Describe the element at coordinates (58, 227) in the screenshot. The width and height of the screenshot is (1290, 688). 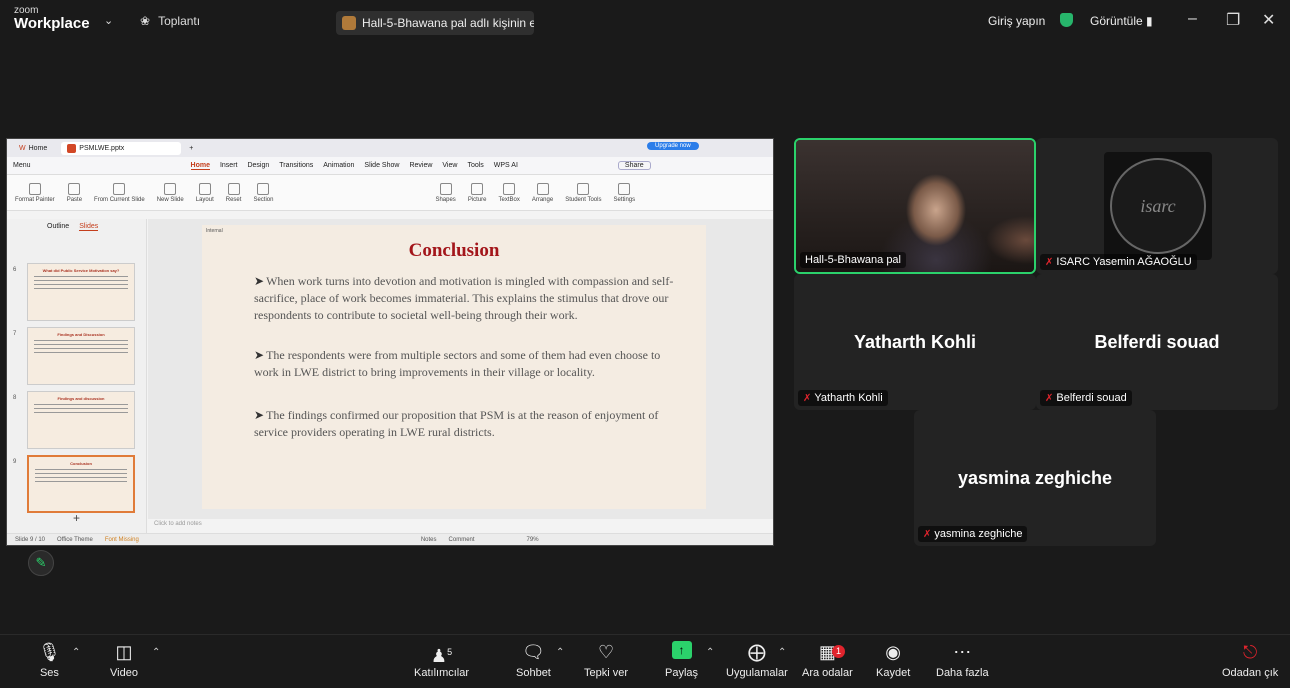
I see `tab-outline: Outline` at that location.